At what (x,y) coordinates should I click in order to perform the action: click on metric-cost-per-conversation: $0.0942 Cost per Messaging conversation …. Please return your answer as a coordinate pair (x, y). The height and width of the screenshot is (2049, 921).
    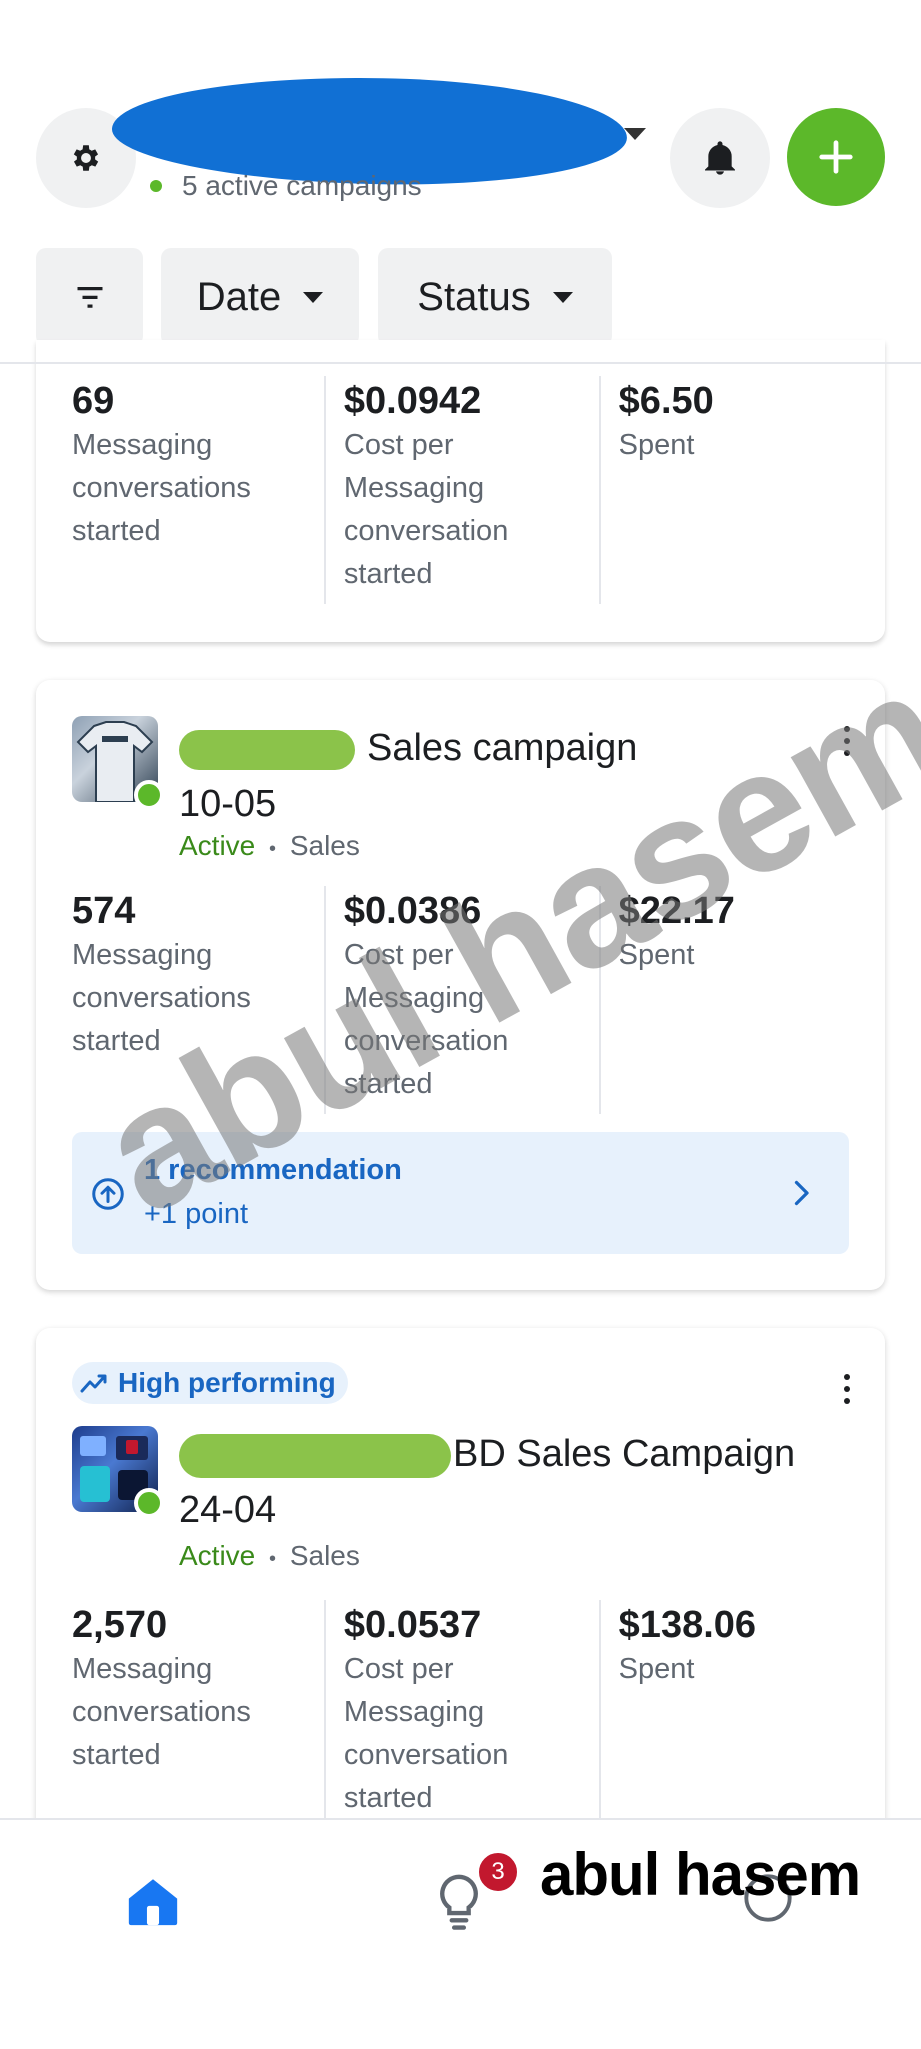
    Looking at the image, I should click on (461, 490).